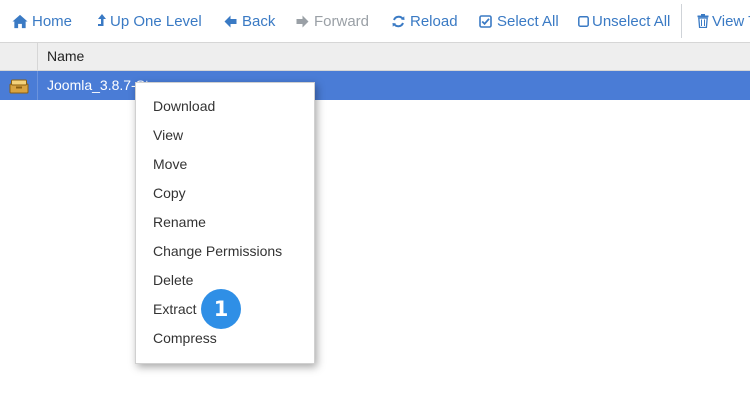  What do you see at coordinates (302, 21) in the screenshot?
I see `arrow-right-icon` at bounding box center [302, 21].